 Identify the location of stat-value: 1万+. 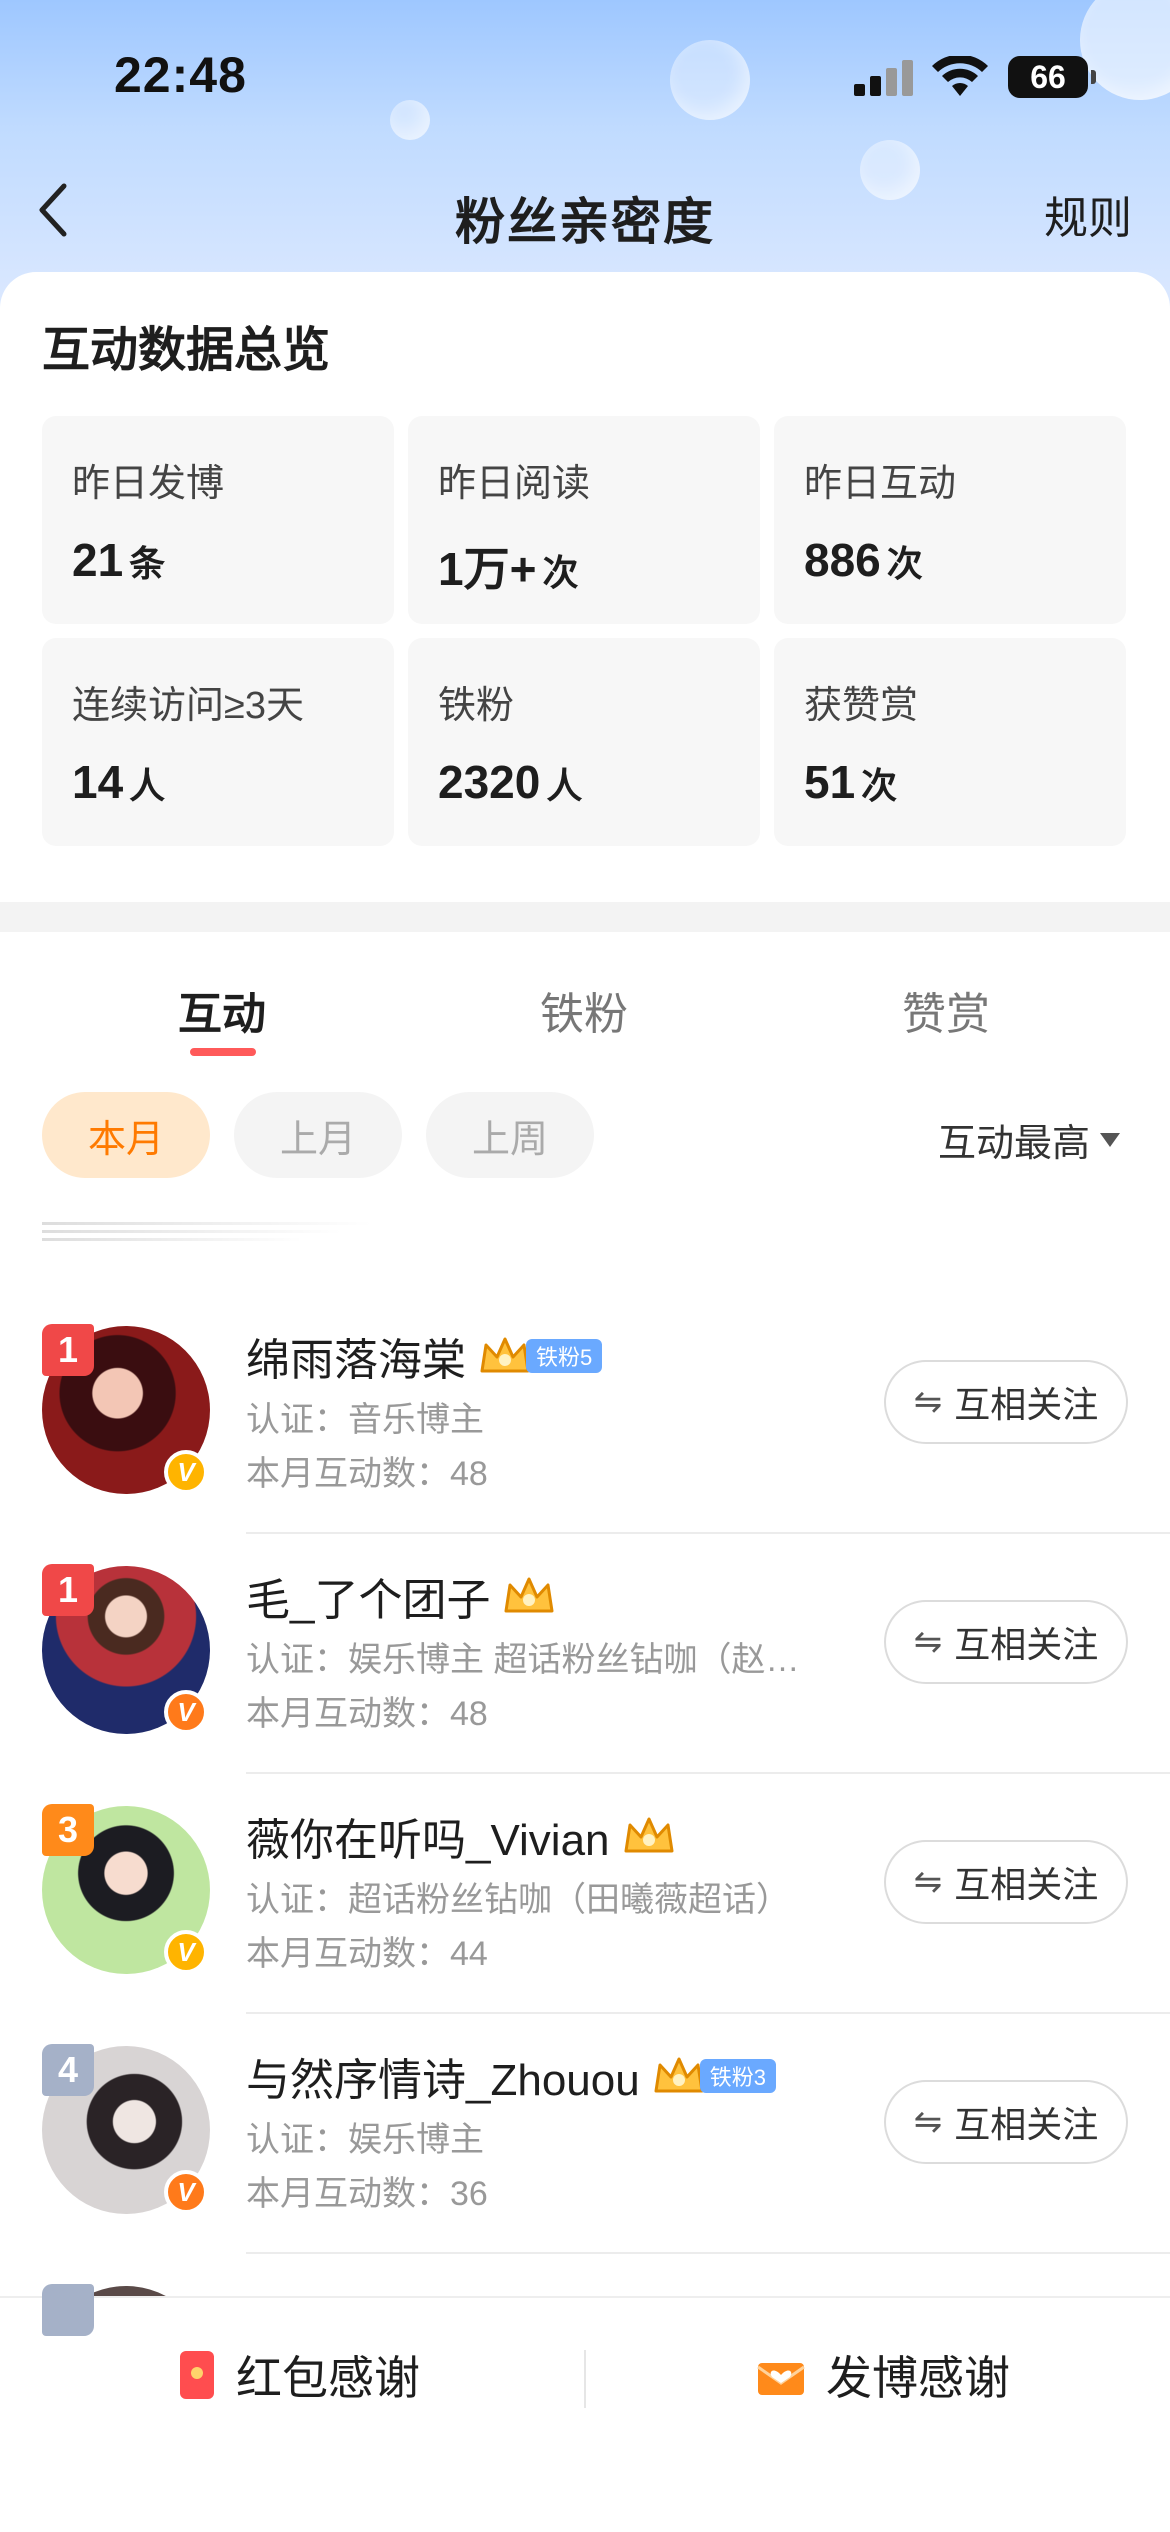
(487, 569).